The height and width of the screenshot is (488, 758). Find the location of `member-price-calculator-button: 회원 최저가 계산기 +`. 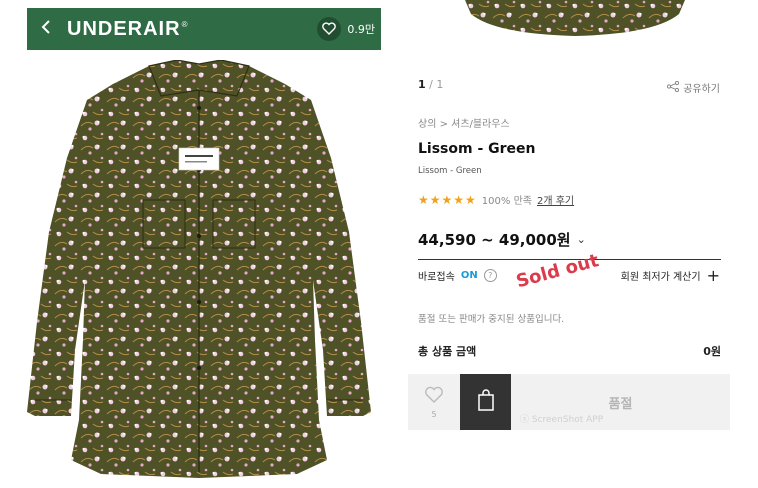

member-price-calculator-button: 회원 최저가 계산기 + is located at coordinates (670, 275).